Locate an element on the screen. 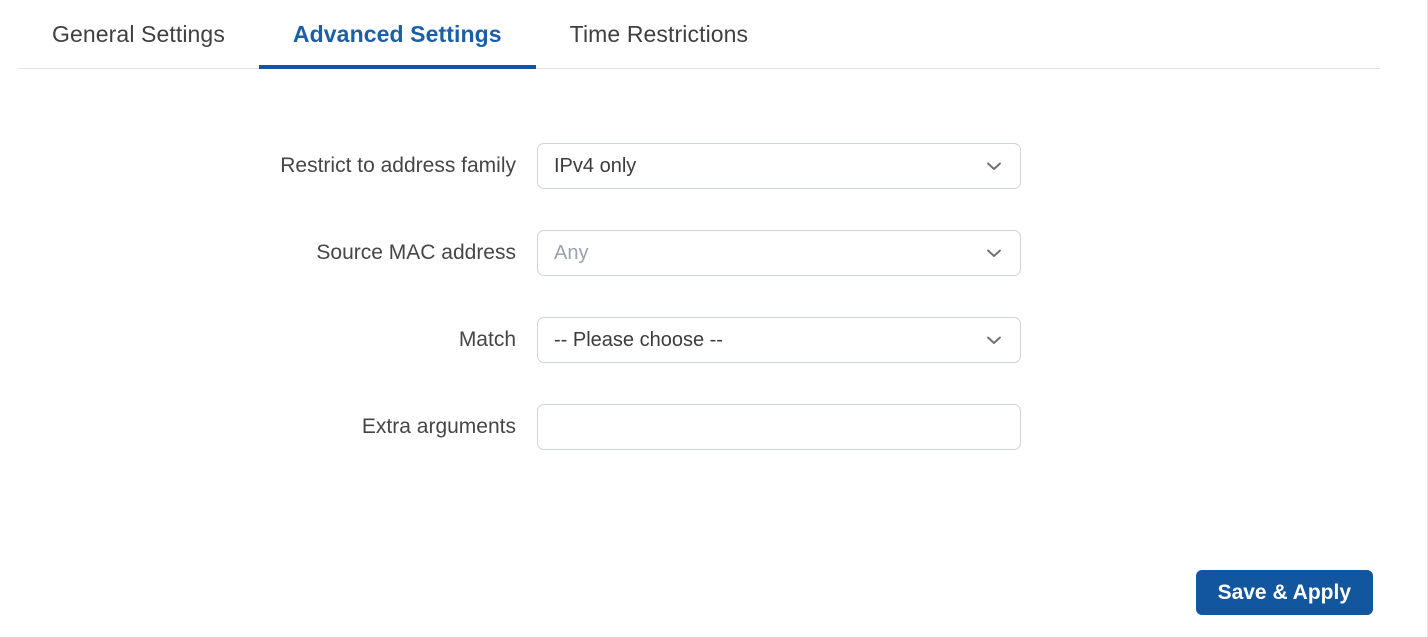 This screenshot has width=1428, height=637. save-and-apply-button: Save & Apply is located at coordinates (1284, 592).